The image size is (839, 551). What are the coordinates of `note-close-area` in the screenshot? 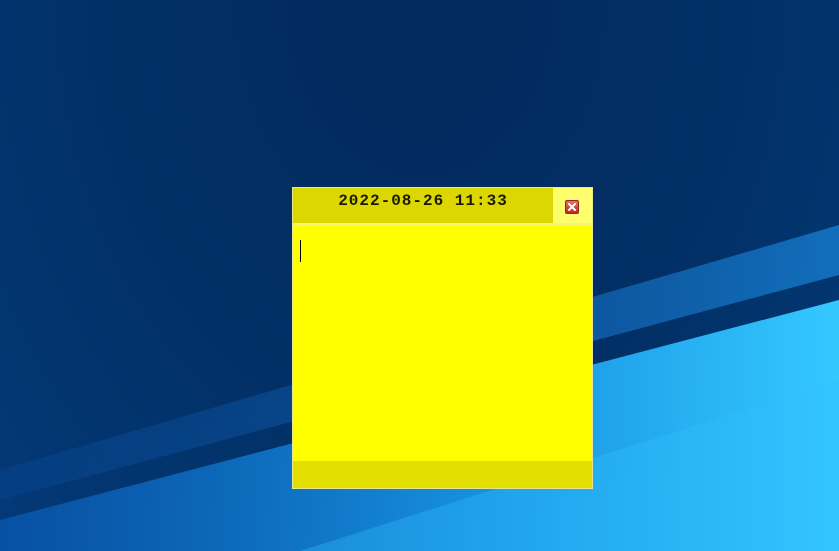 It's located at (572, 207).